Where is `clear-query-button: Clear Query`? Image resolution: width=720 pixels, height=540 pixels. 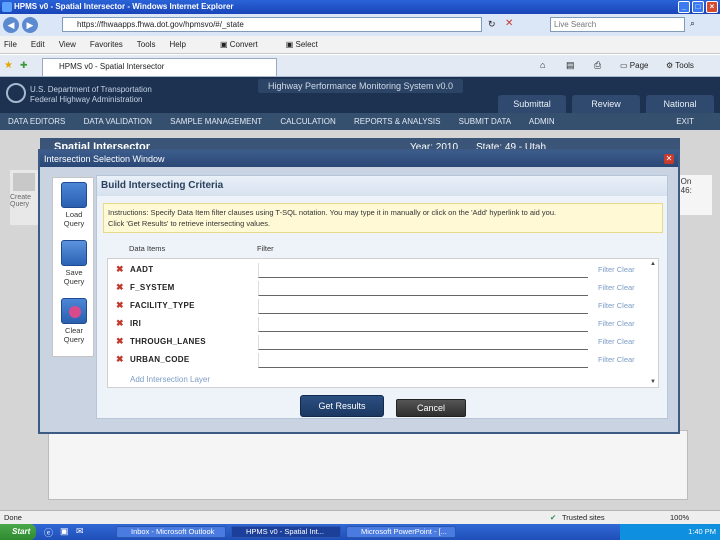 clear-query-button: Clear Query is located at coordinates (74, 321).